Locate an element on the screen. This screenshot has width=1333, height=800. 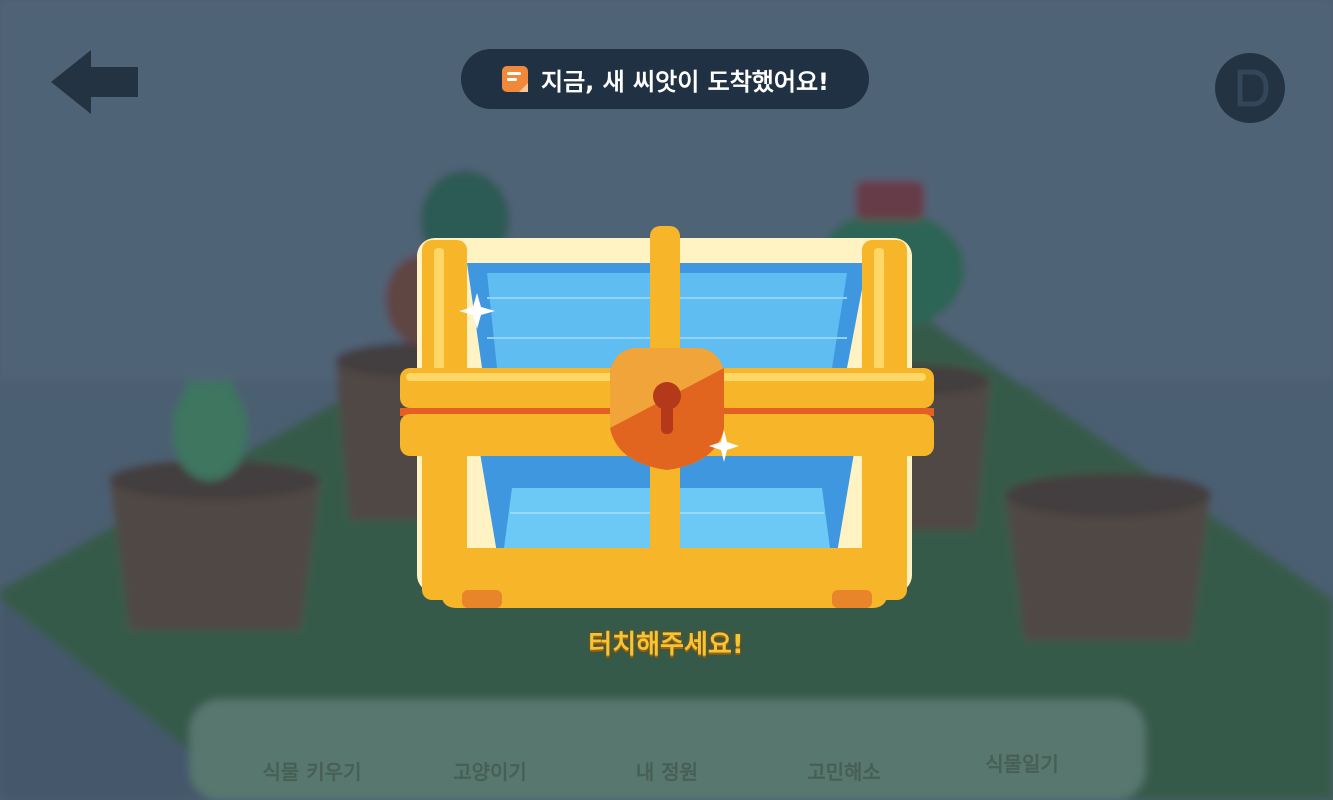
touch-prompt: 터치해주세요! is located at coordinates (666, 645).